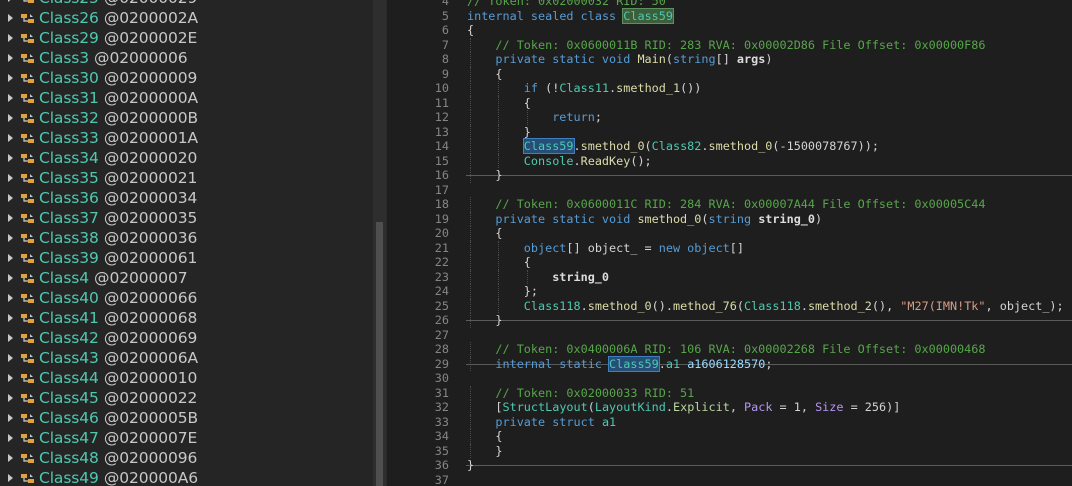 This screenshot has width=1072, height=486. I want to click on tree-item: Class4 @02000007, so click(186, 278).